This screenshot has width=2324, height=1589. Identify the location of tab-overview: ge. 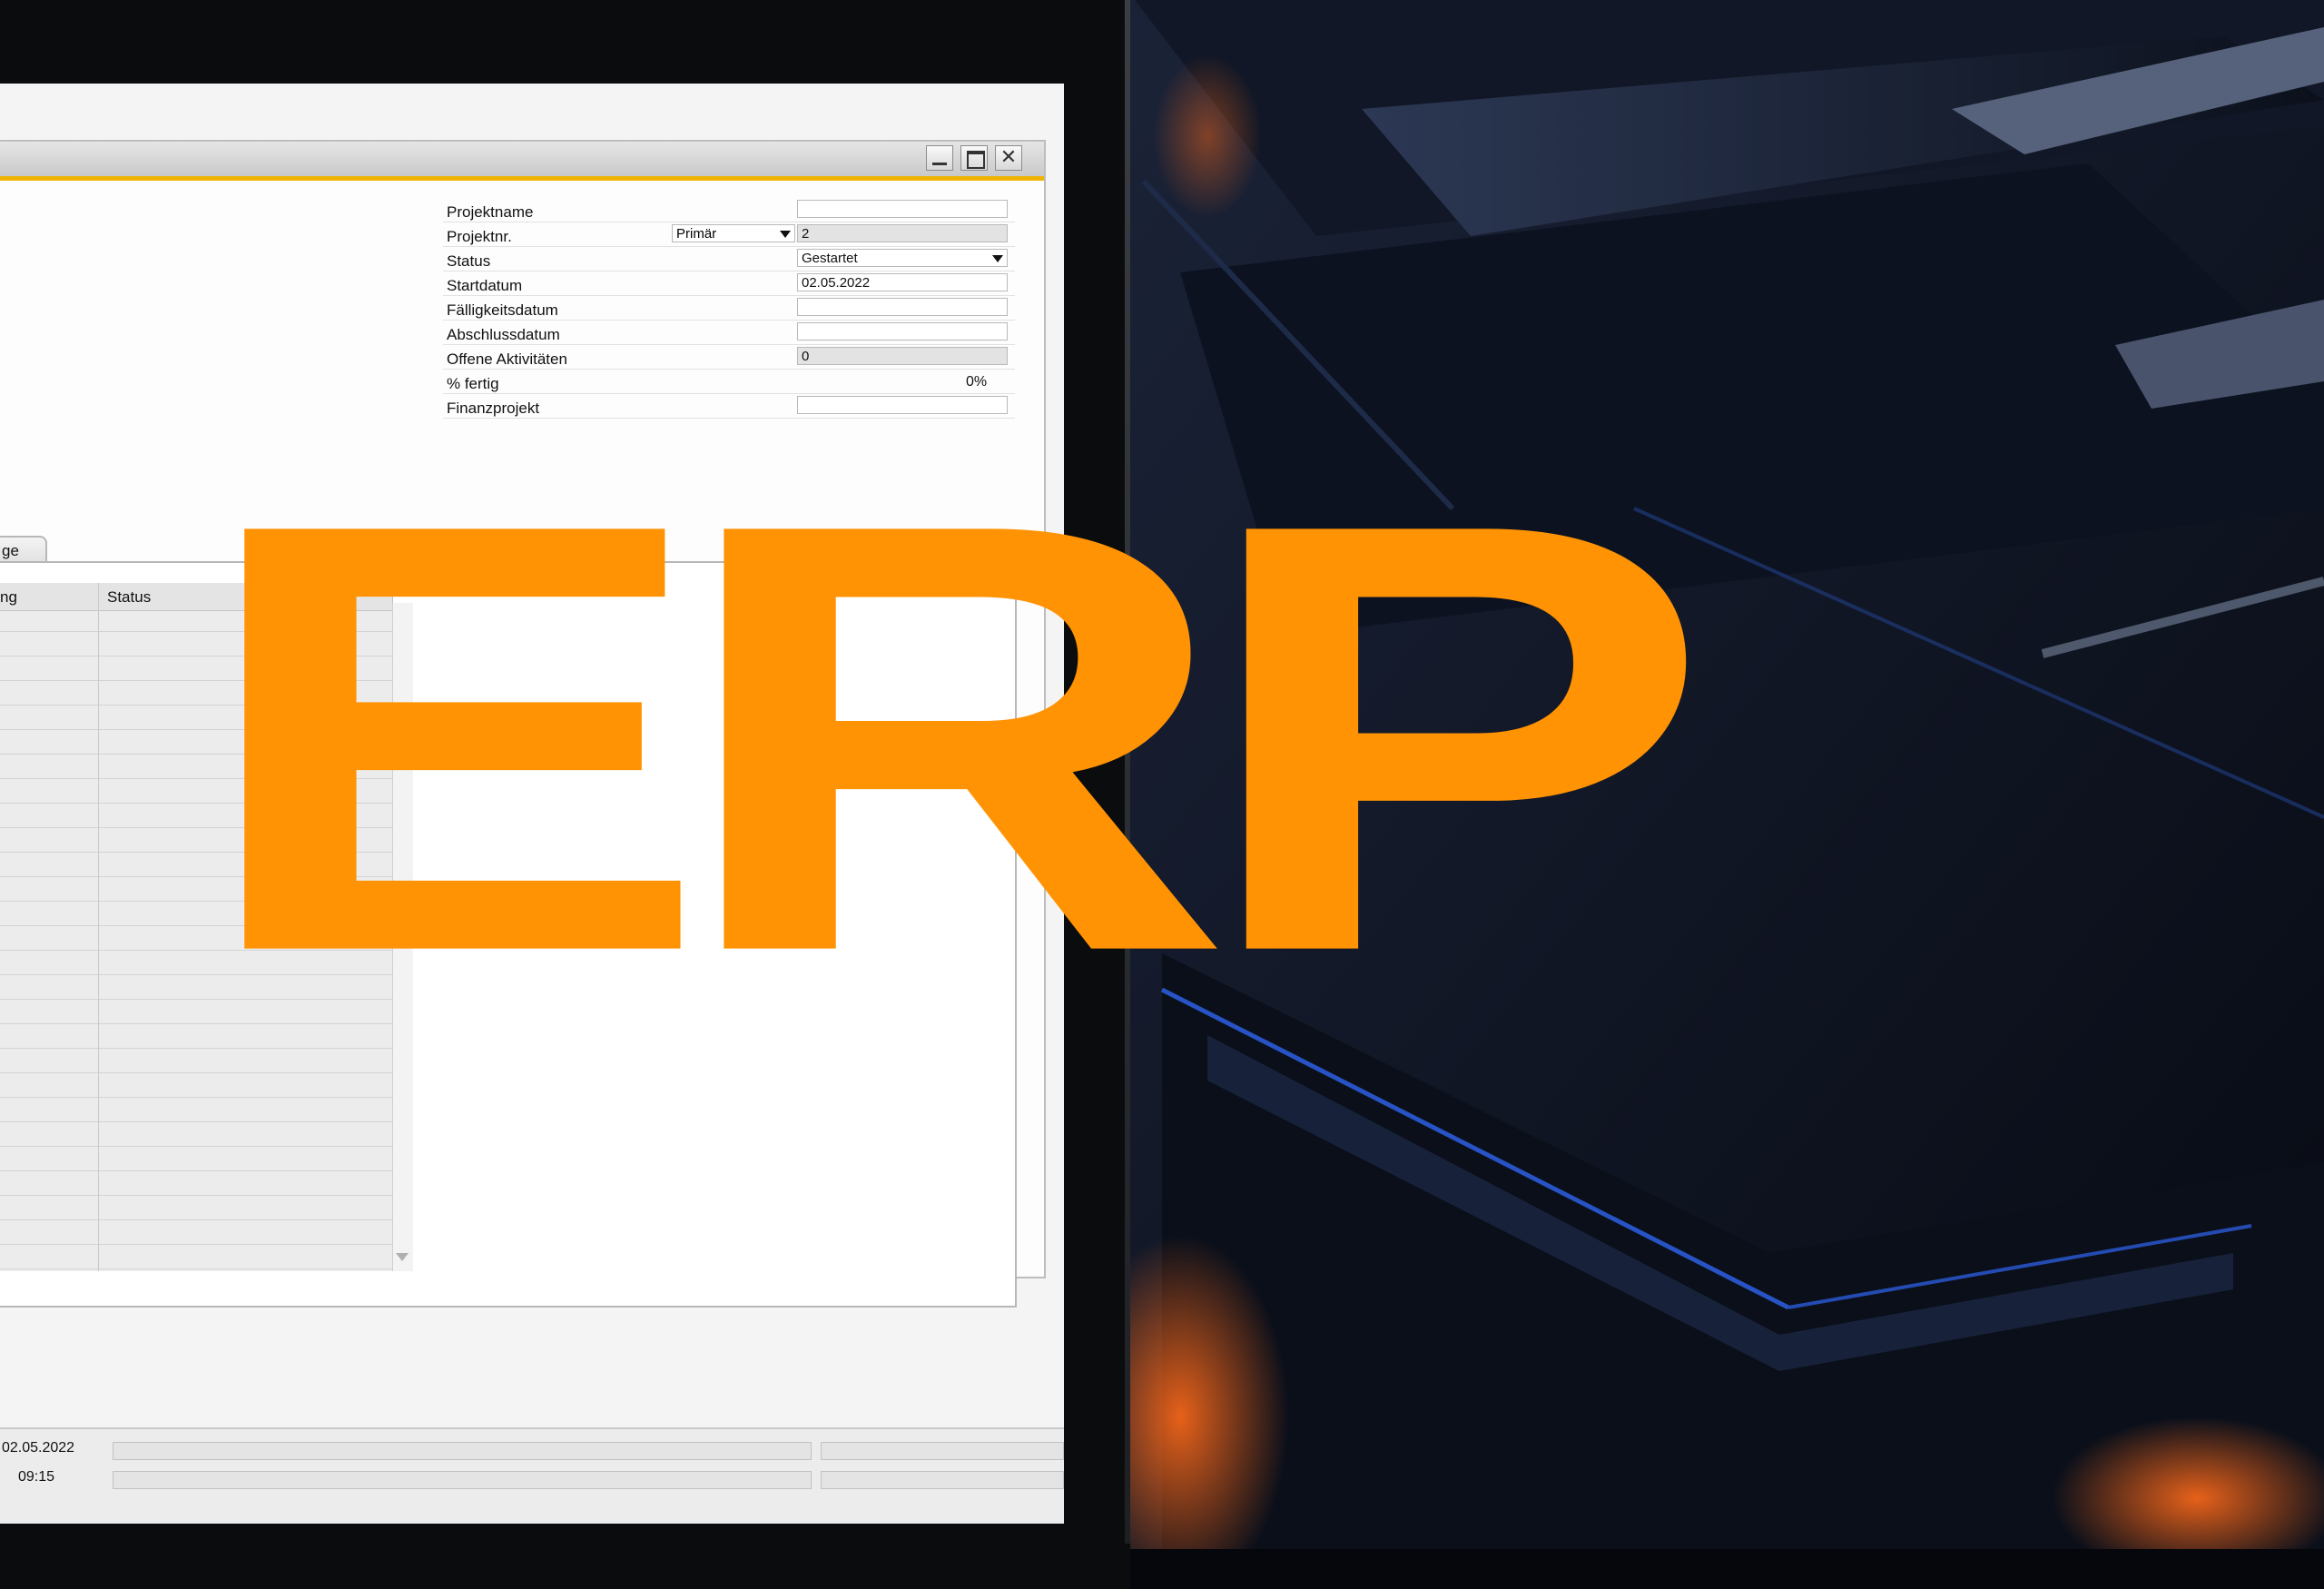
(23, 549).